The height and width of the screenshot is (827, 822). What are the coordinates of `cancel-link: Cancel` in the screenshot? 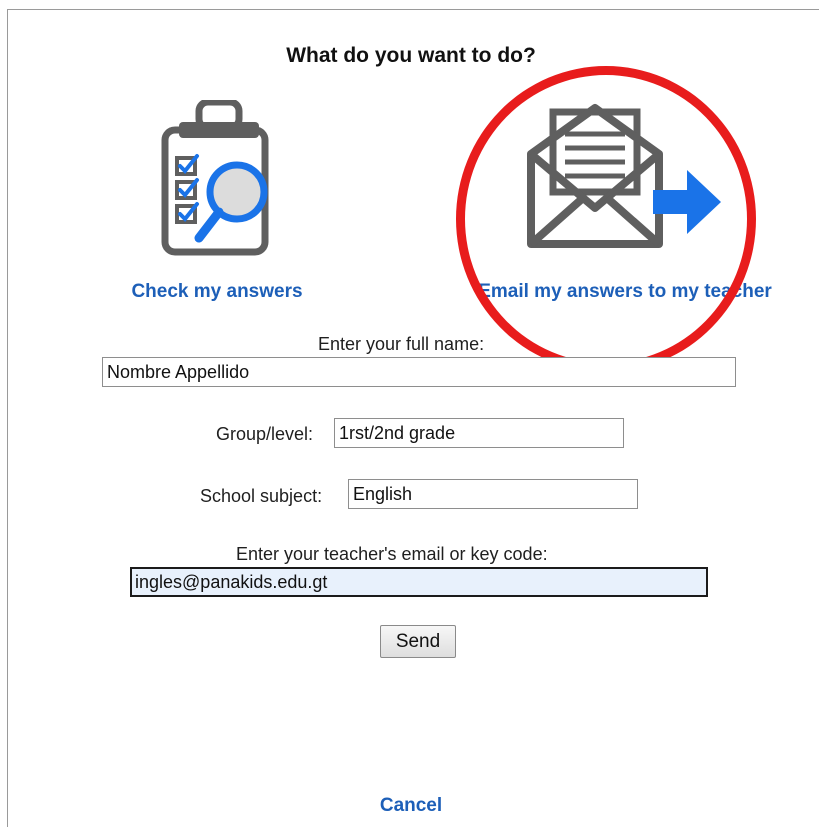 It's located at (411, 806).